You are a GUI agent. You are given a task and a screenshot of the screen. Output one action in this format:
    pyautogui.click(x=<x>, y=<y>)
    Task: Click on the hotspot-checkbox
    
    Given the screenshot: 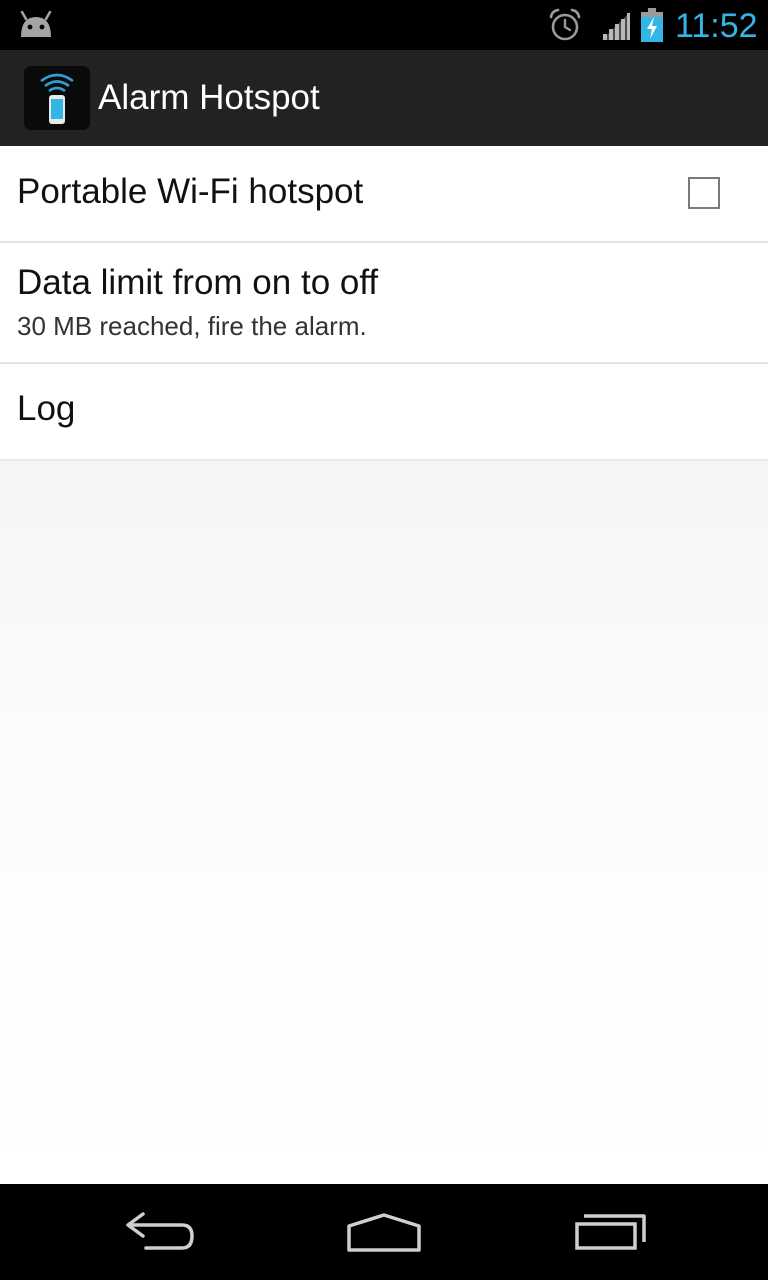 What is the action you would take?
    pyautogui.click(x=704, y=193)
    